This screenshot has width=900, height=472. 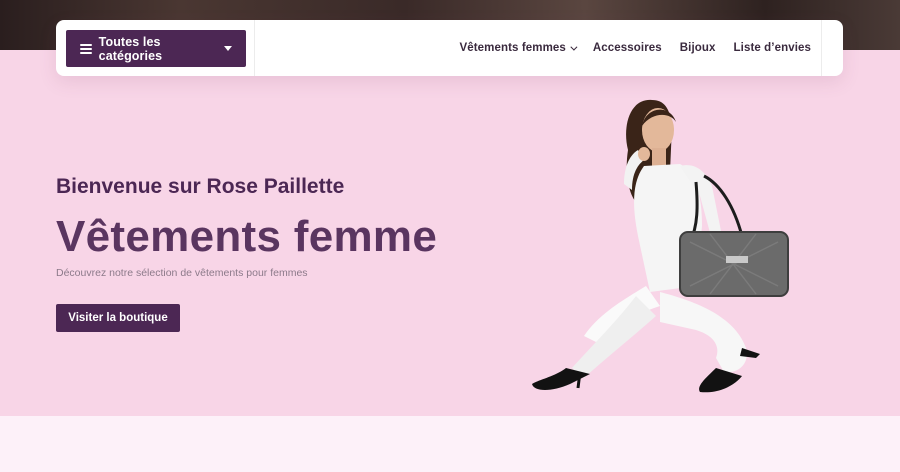 I want to click on all-categories-button: Toutes les catégories, so click(x=156, y=48).